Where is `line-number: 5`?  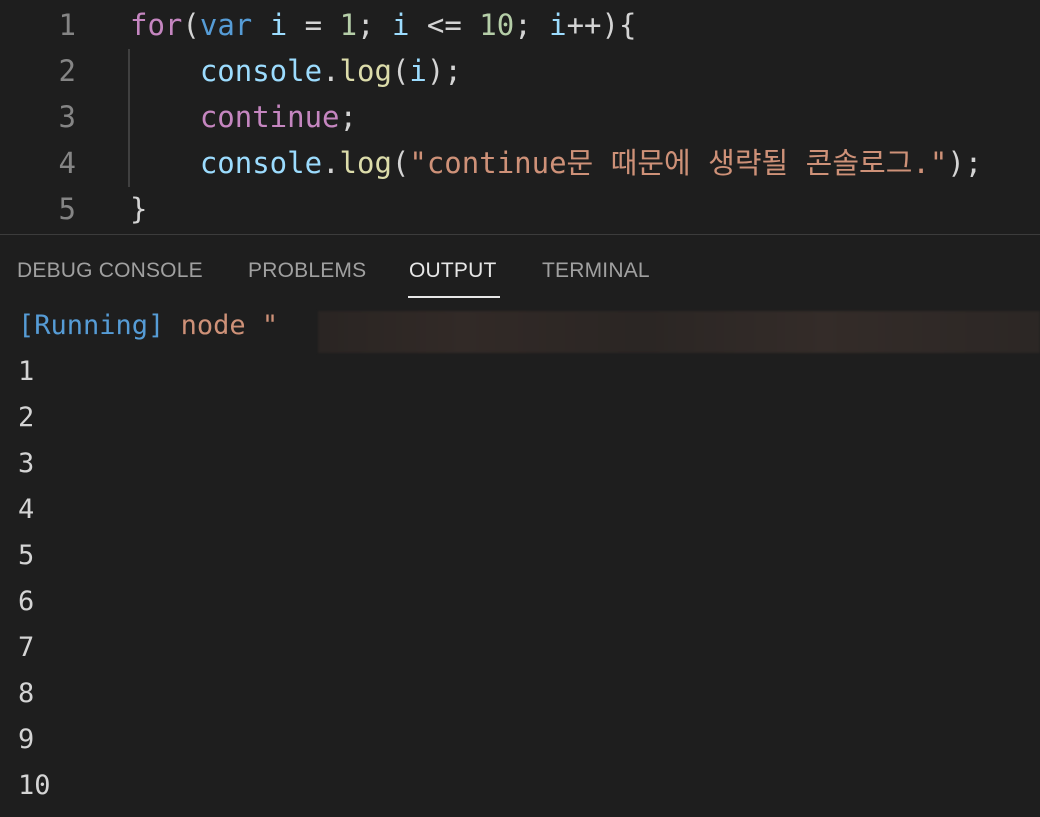 line-number: 5 is located at coordinates (67, 209).